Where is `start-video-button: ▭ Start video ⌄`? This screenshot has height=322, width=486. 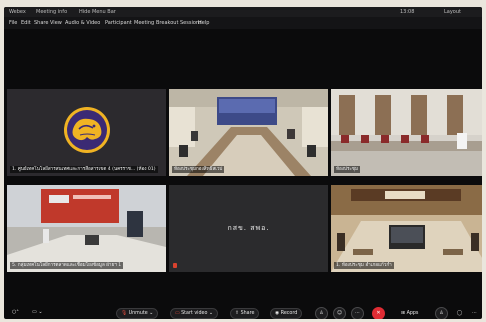 start-video-button: ▭ Start video ⌄ is located at coordinates (194, 313).